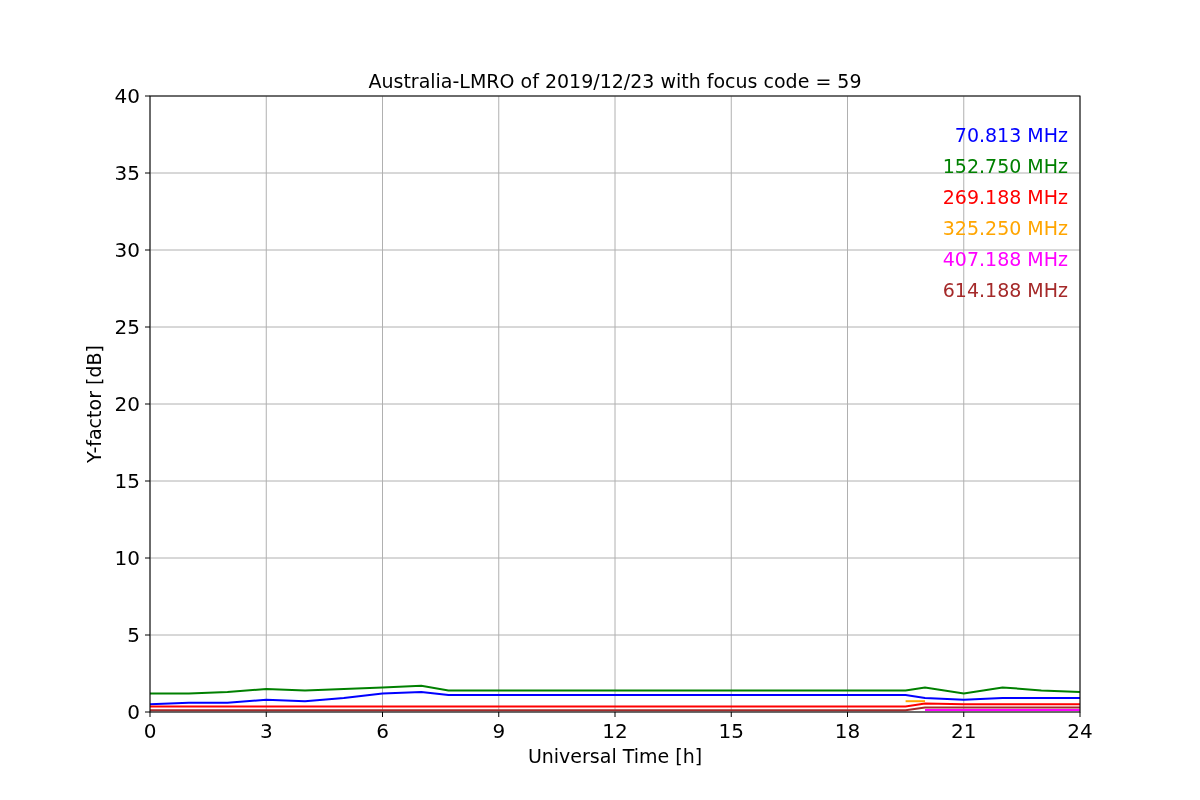 This screenshot has height=800, width=1200. Describe the element at coordinates (133, 635) in the screenshot. I see `y-tick-label: 5` at that location.